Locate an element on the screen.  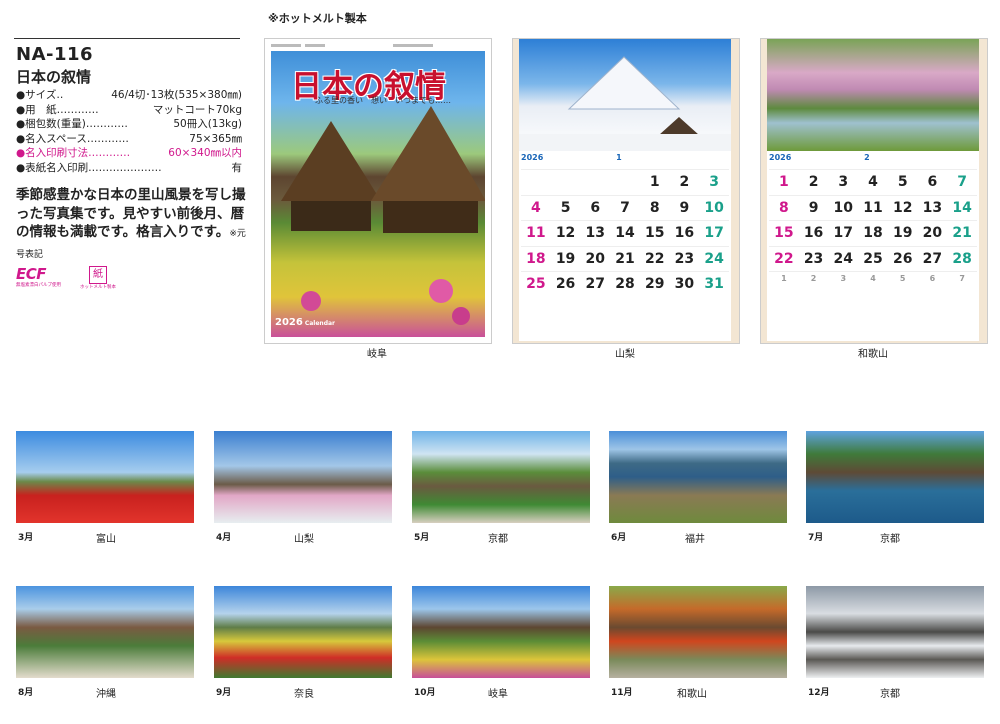
calendar-day-cell: 31 is located at coordinates (714, 284).